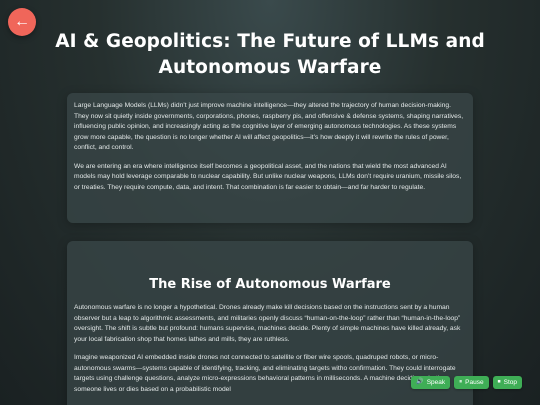 This screenshot has height=405, width=540. What do you see at coordinates (499, 382) in the screenshot?
I see `stop-icon: ⏹` at bounding box center [499, 382].